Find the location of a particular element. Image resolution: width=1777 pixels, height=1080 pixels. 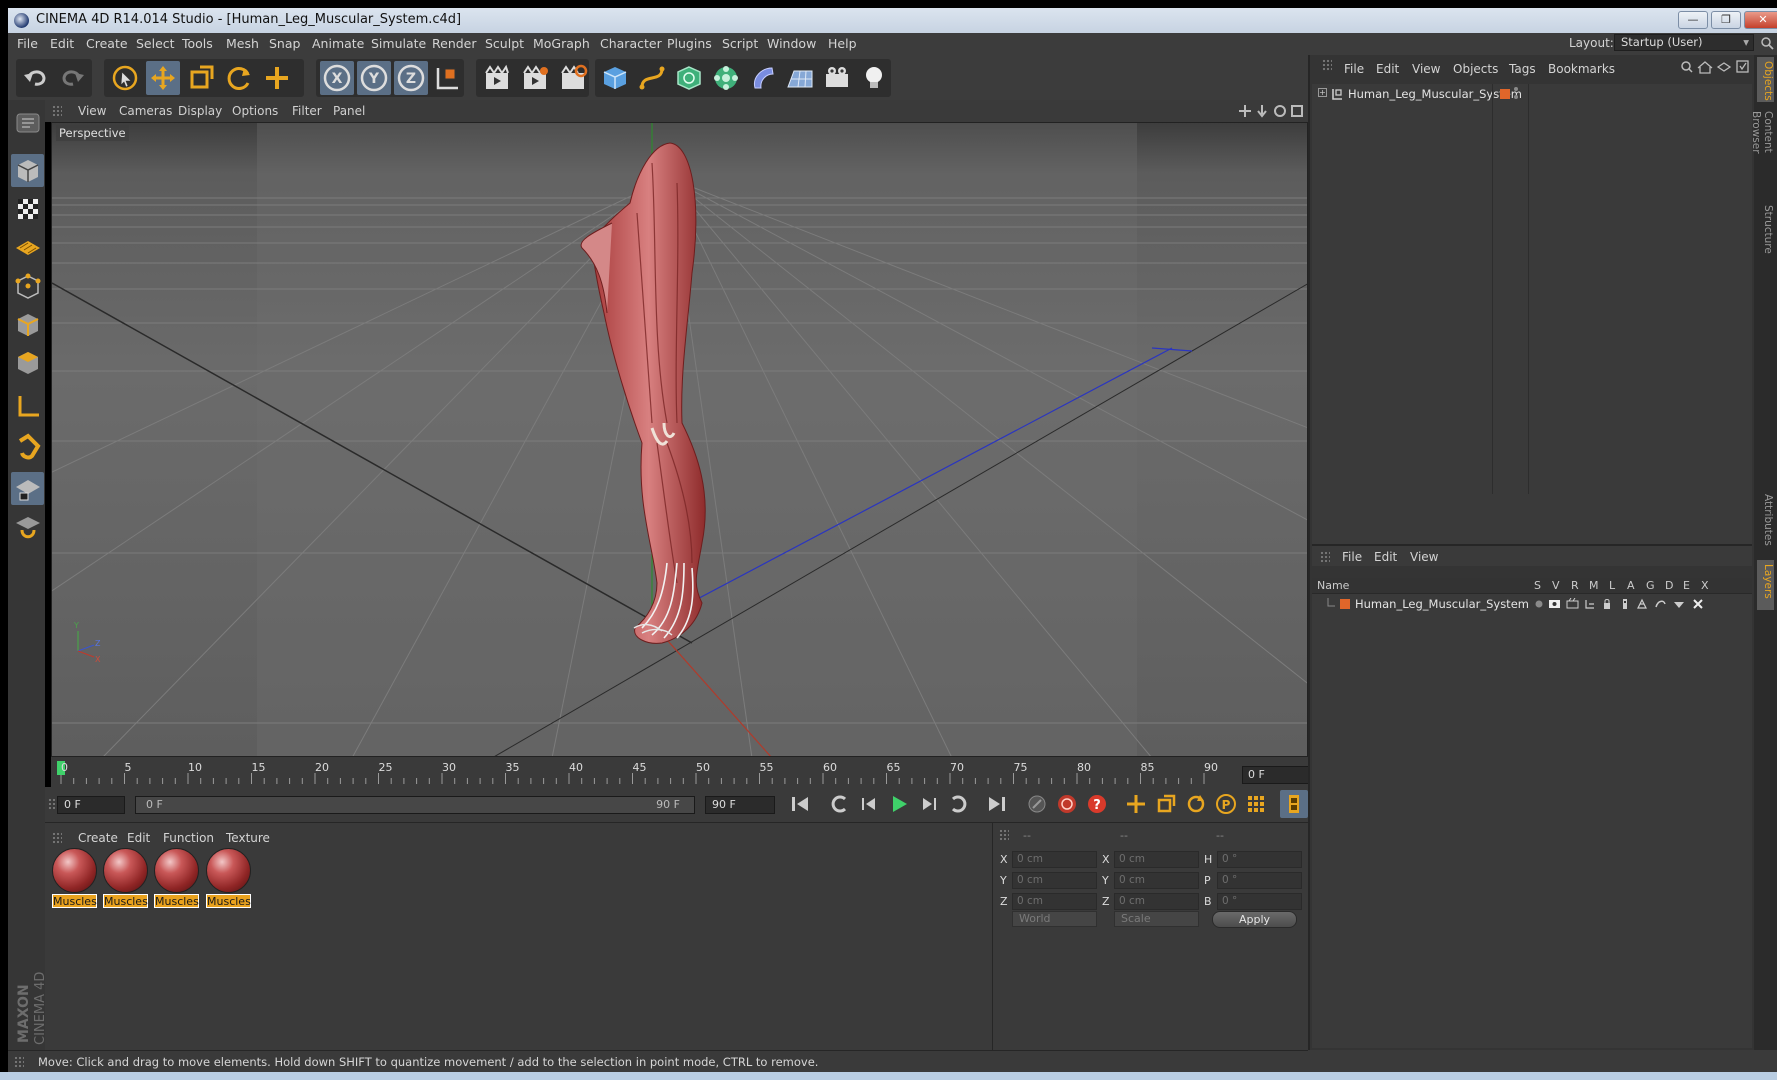

viewport-menu-filter: Filter is located at coordinates (307, 111).